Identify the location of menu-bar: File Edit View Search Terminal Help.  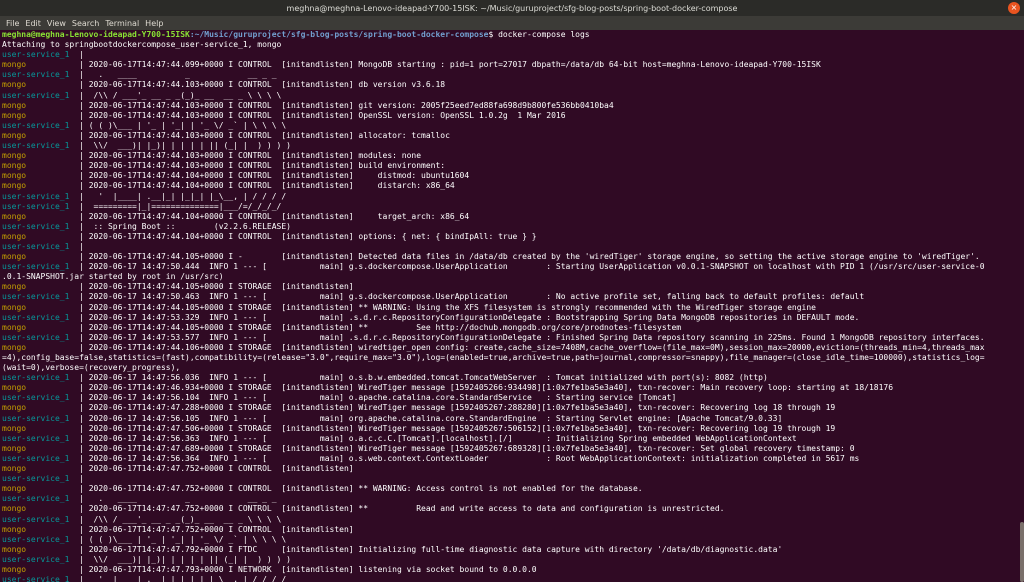
(512, 23).